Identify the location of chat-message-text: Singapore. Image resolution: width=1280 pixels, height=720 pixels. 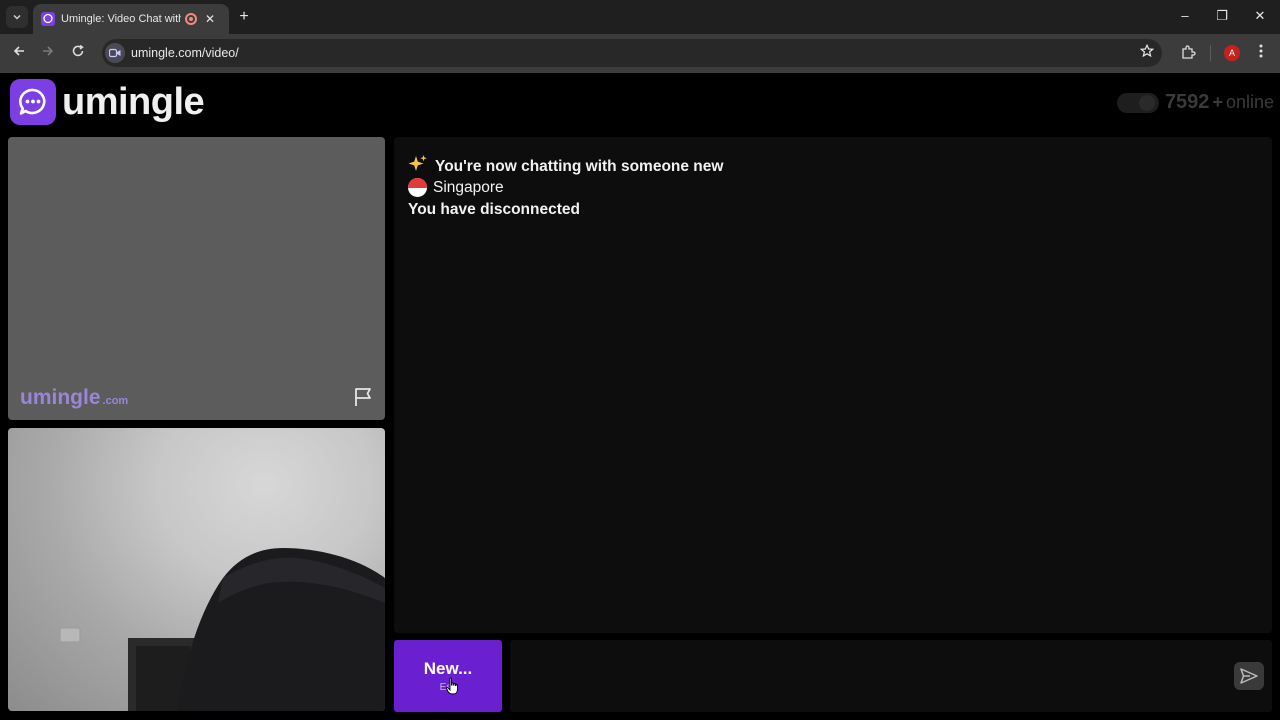
(468, 187).